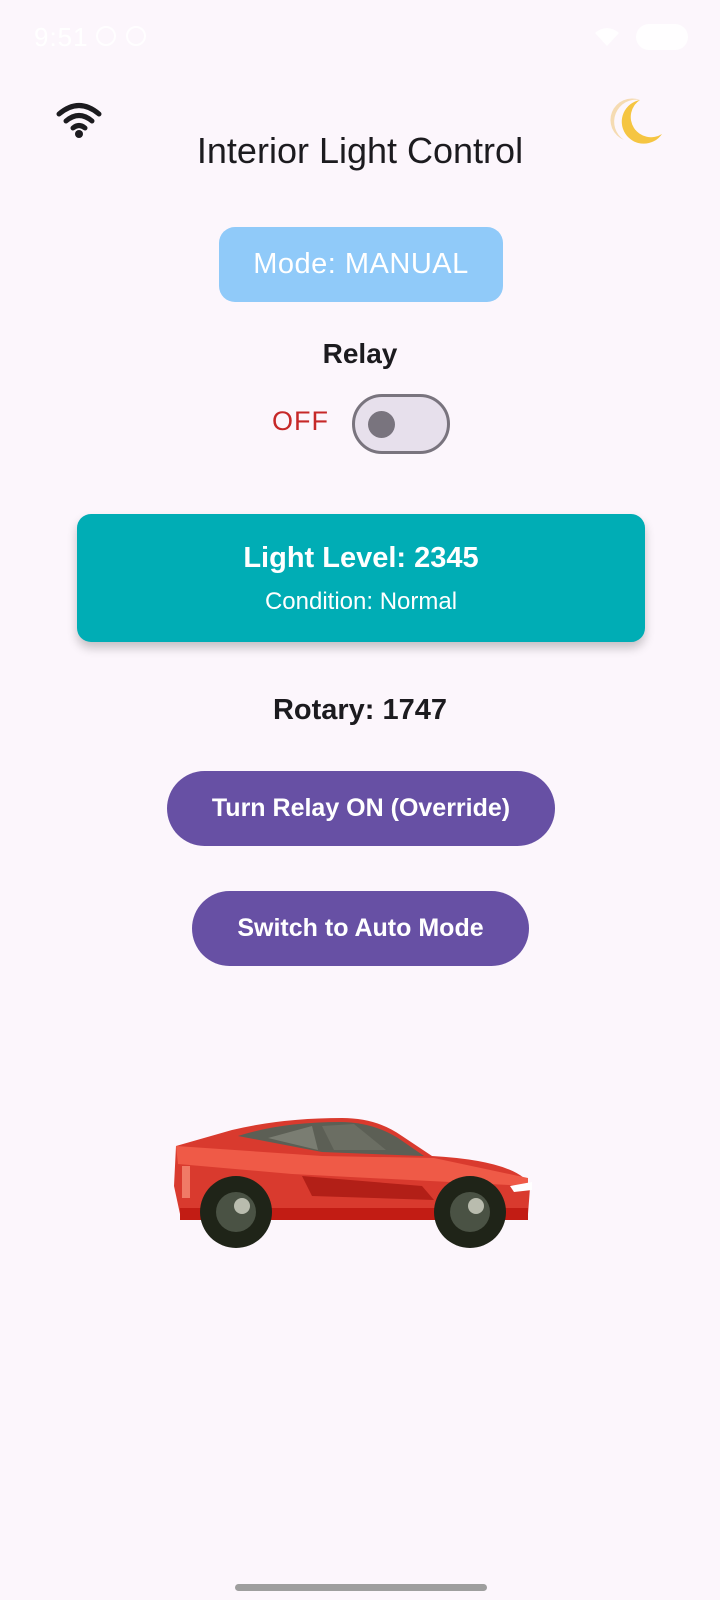 This screenshot has width=720, height=1600. I want to click on switch-thumb, so click(381, 424).